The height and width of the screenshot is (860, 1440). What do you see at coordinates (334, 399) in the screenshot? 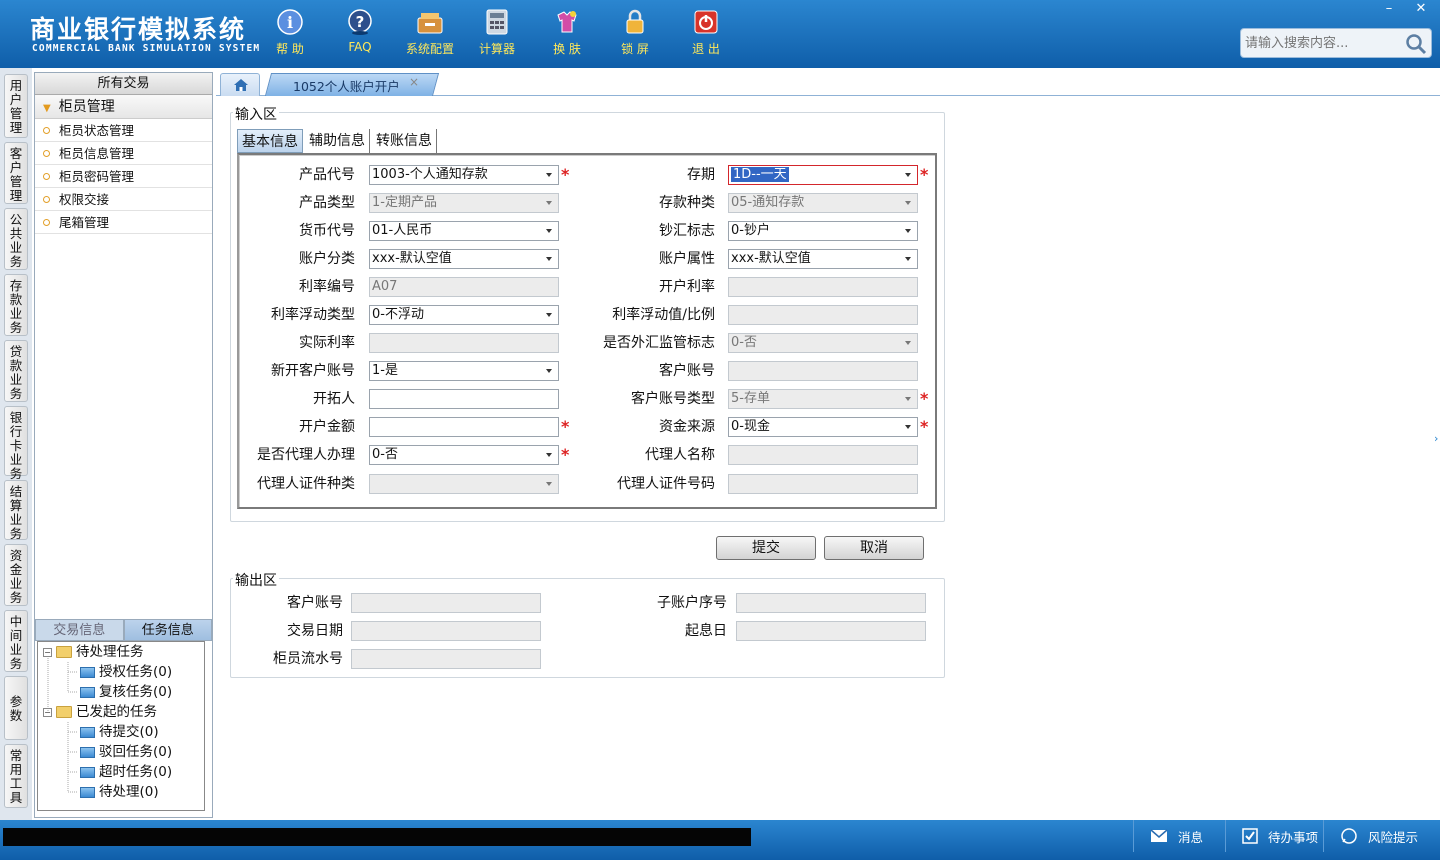
I see `developer-label: 开拓人` at bounding box center [334, 399].